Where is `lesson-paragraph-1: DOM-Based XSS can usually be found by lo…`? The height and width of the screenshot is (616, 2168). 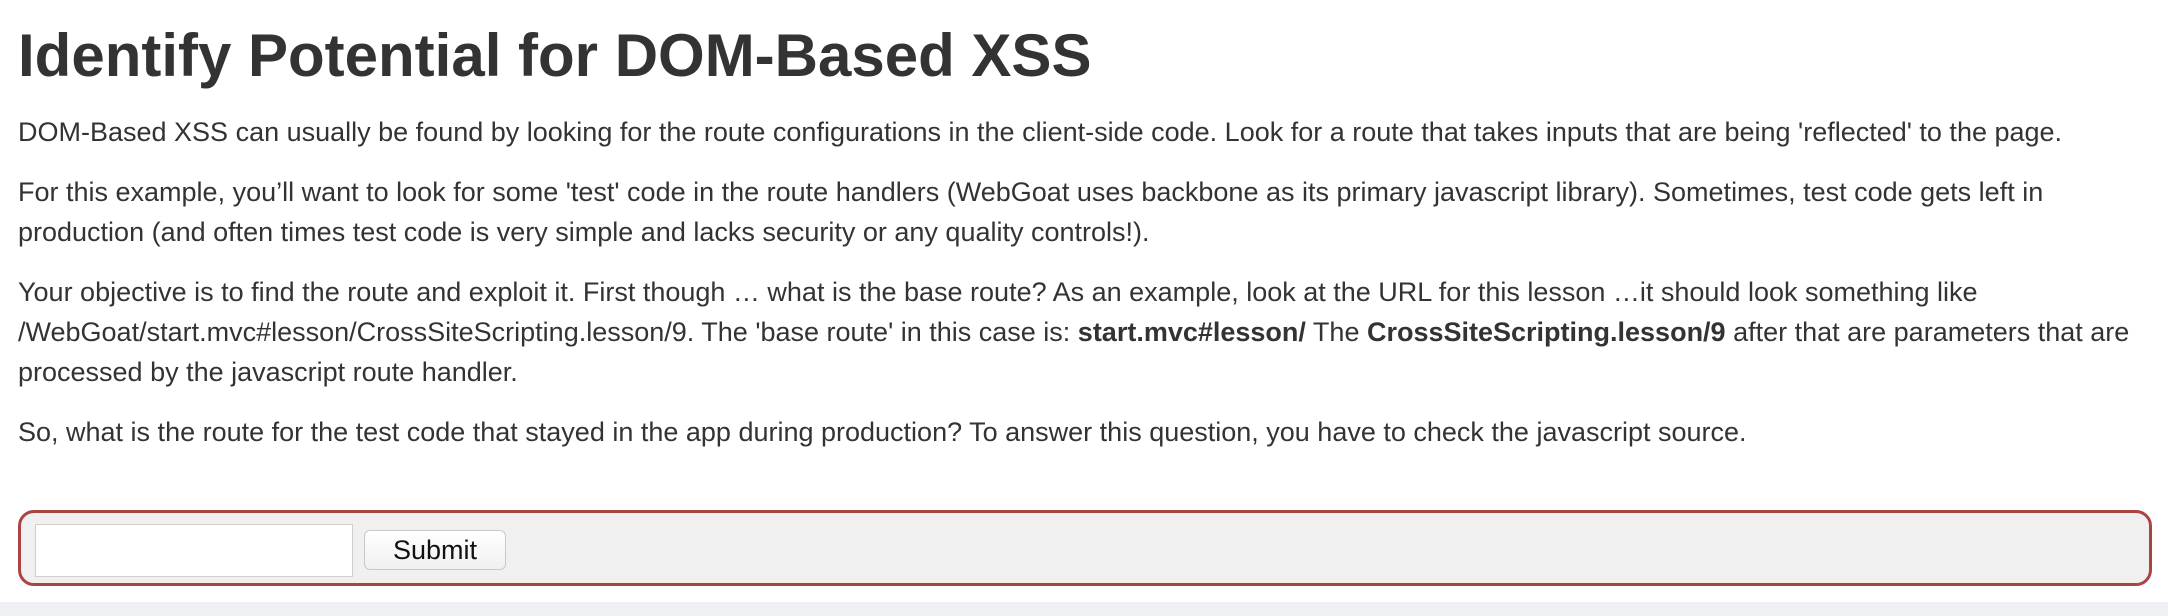 lesson-paragraph-1: DOM-Based XSS can usually be found by lo… is located at coordinates (1040, 132).